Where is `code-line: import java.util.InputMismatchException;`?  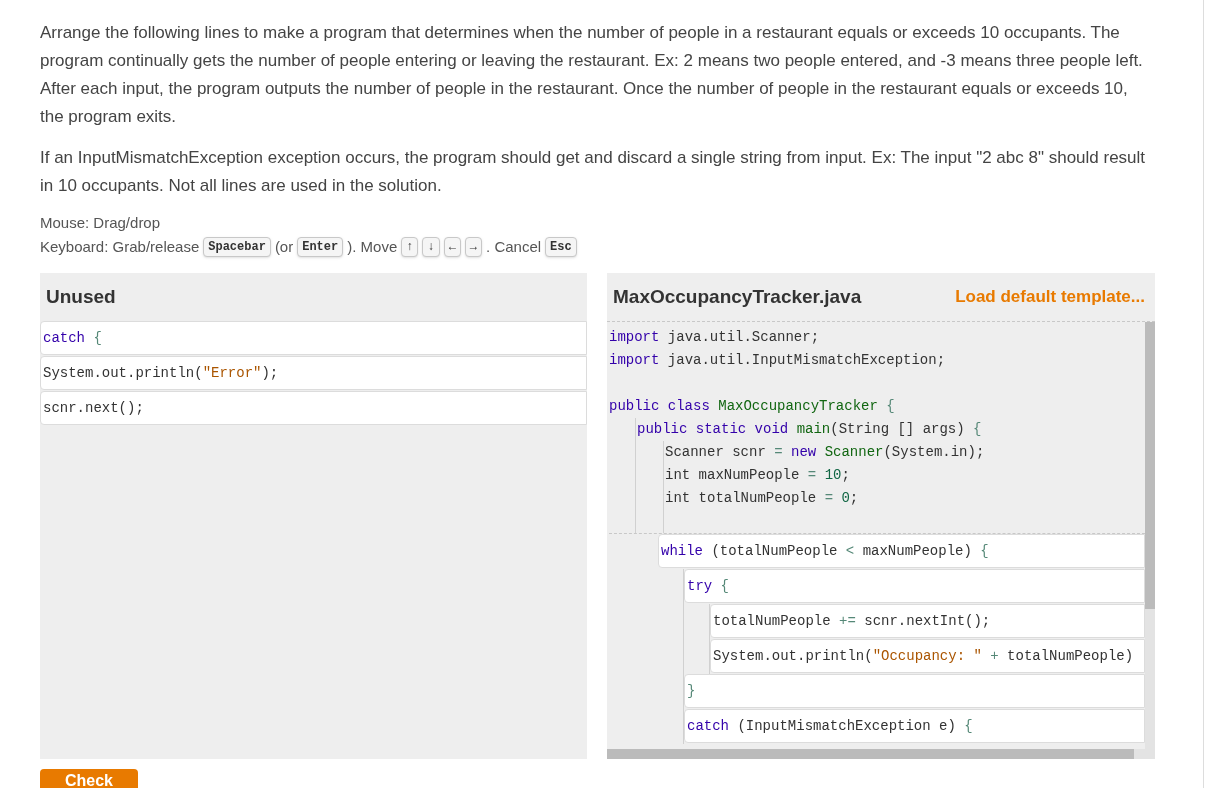
code-line: import java.util.InputMismatchException; is located at coordinates (778, 360).